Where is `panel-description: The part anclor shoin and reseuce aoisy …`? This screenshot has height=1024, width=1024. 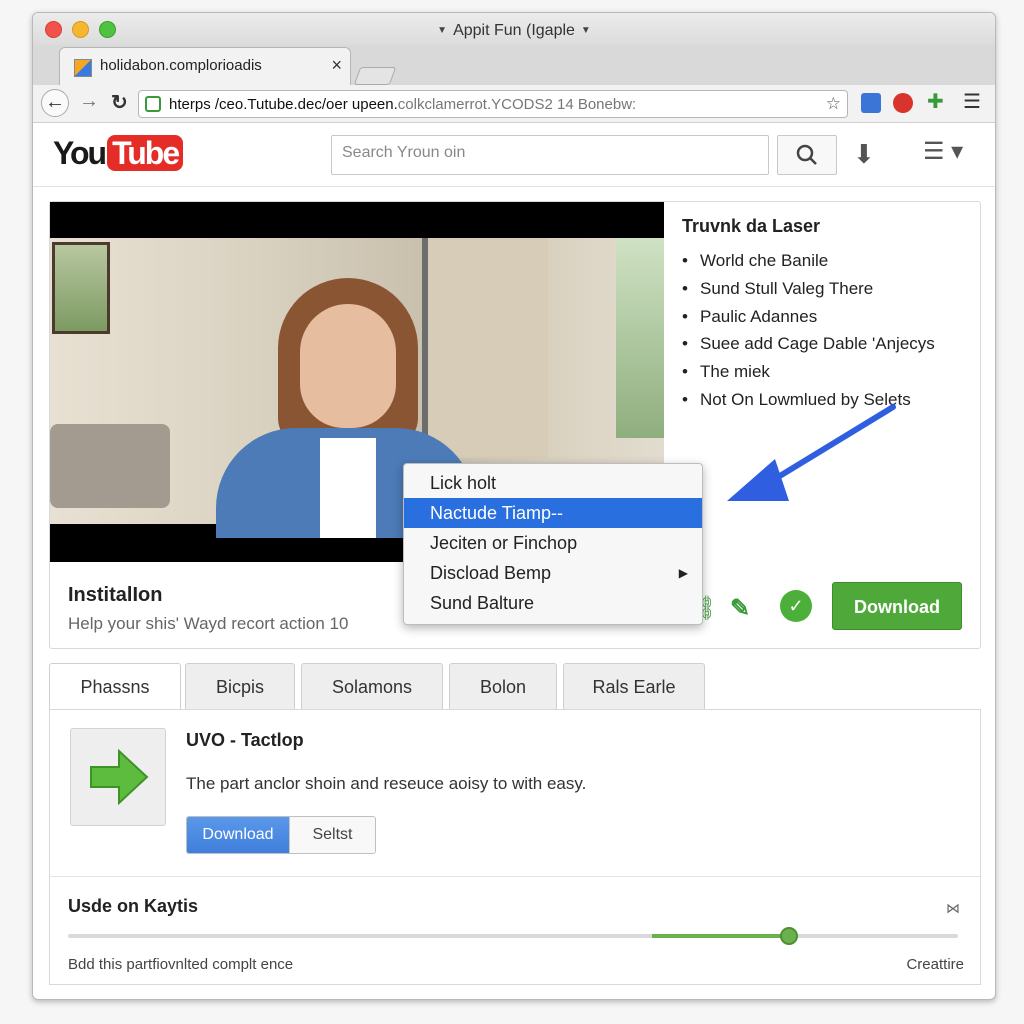 panel-description: The part anclor shoin and reseuce aoisy … is located at coordinates (386, 783).